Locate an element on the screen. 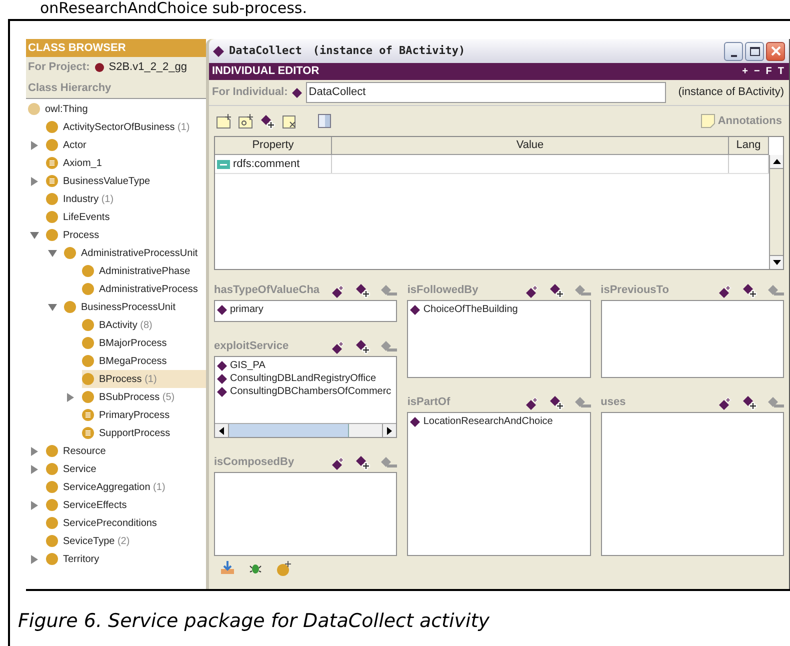  header-button: − is located at coordinates (757, 71).